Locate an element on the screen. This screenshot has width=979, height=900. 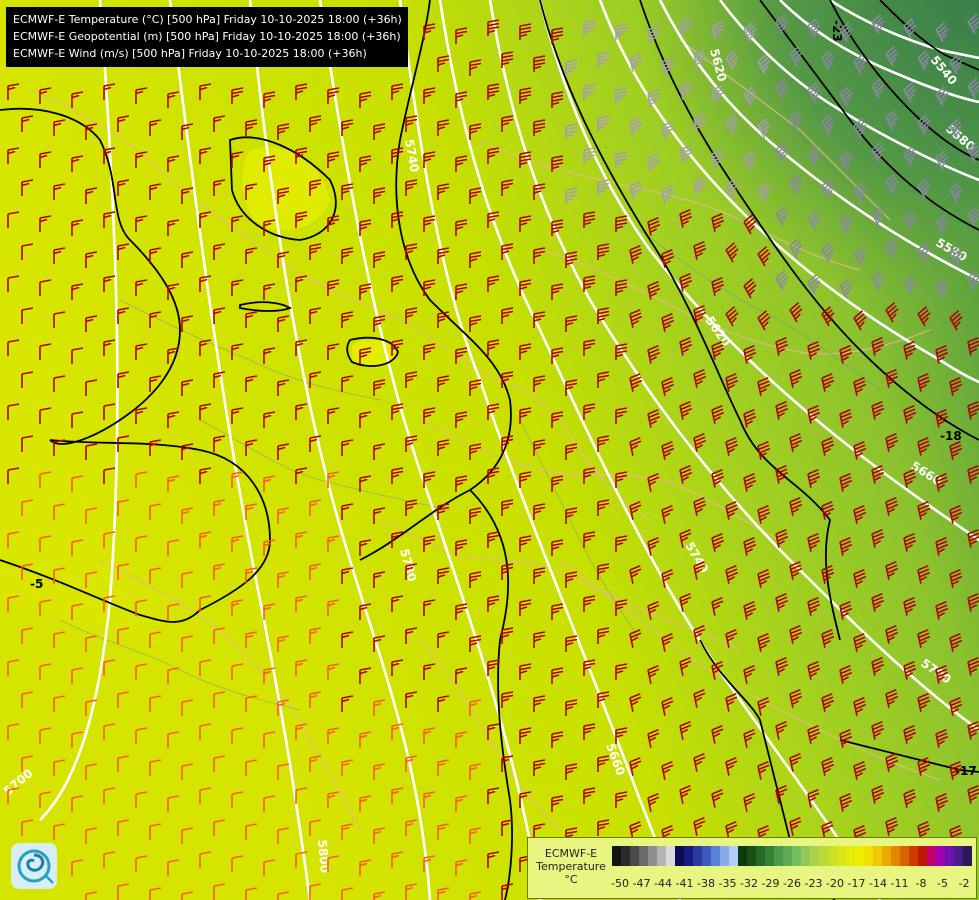
legend-color-bar is located at coordinates (792, 856).